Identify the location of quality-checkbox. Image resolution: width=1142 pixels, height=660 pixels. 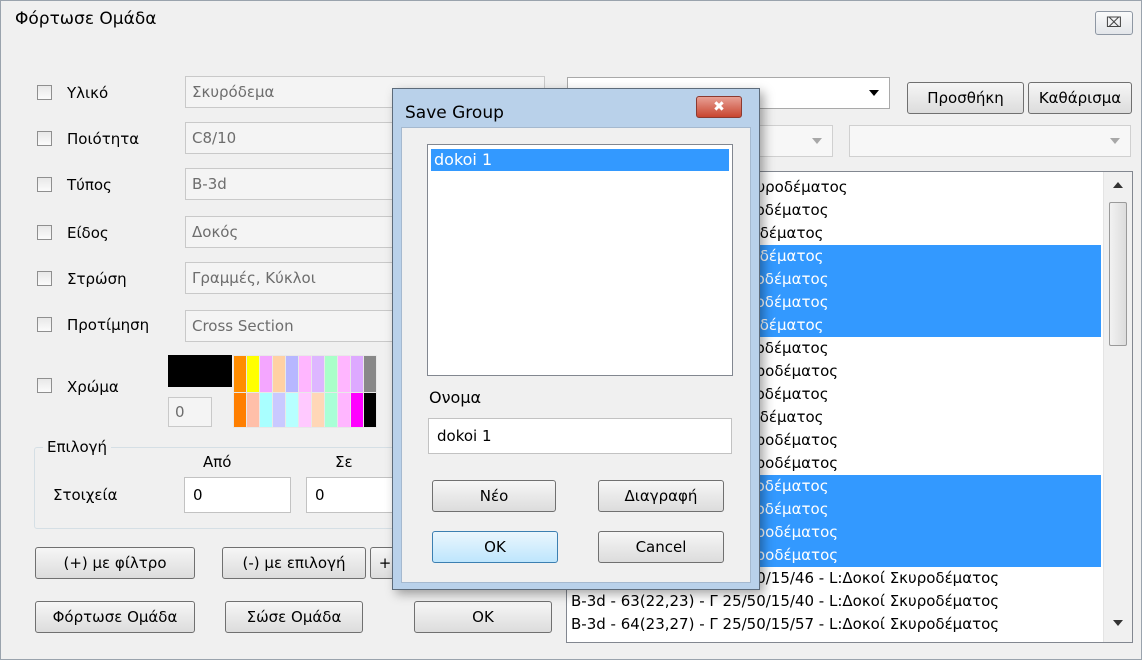
(44, 138).